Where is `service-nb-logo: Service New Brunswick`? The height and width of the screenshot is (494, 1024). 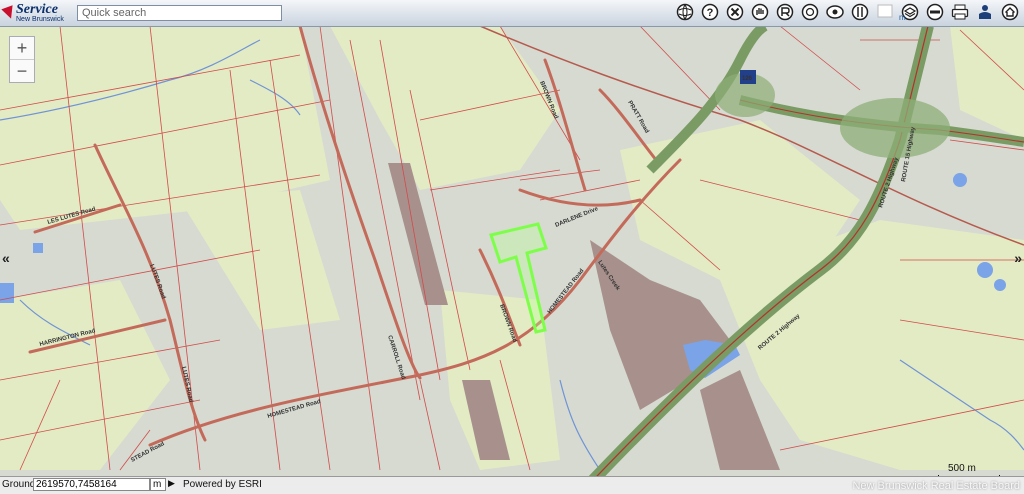
service-nb-logo: Service New Brunswick is located at coordinates (32, 13).